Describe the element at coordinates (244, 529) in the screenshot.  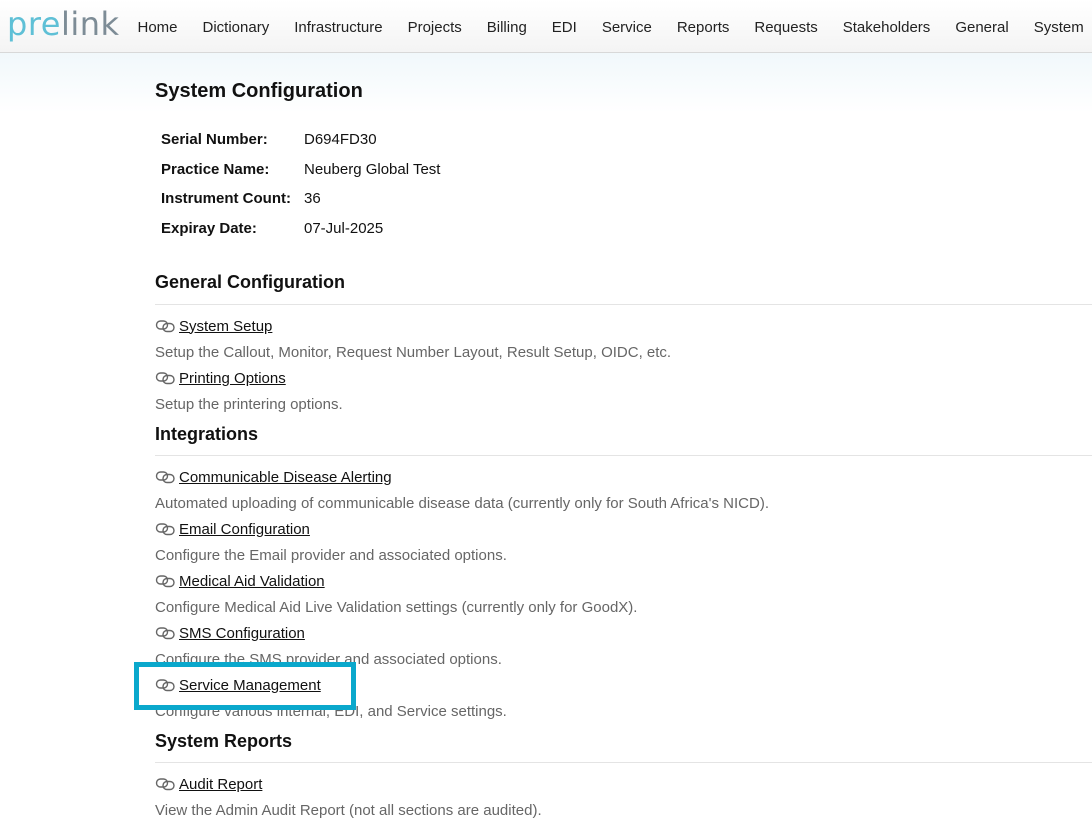
I see `link-label: Email Configuration` at that location.